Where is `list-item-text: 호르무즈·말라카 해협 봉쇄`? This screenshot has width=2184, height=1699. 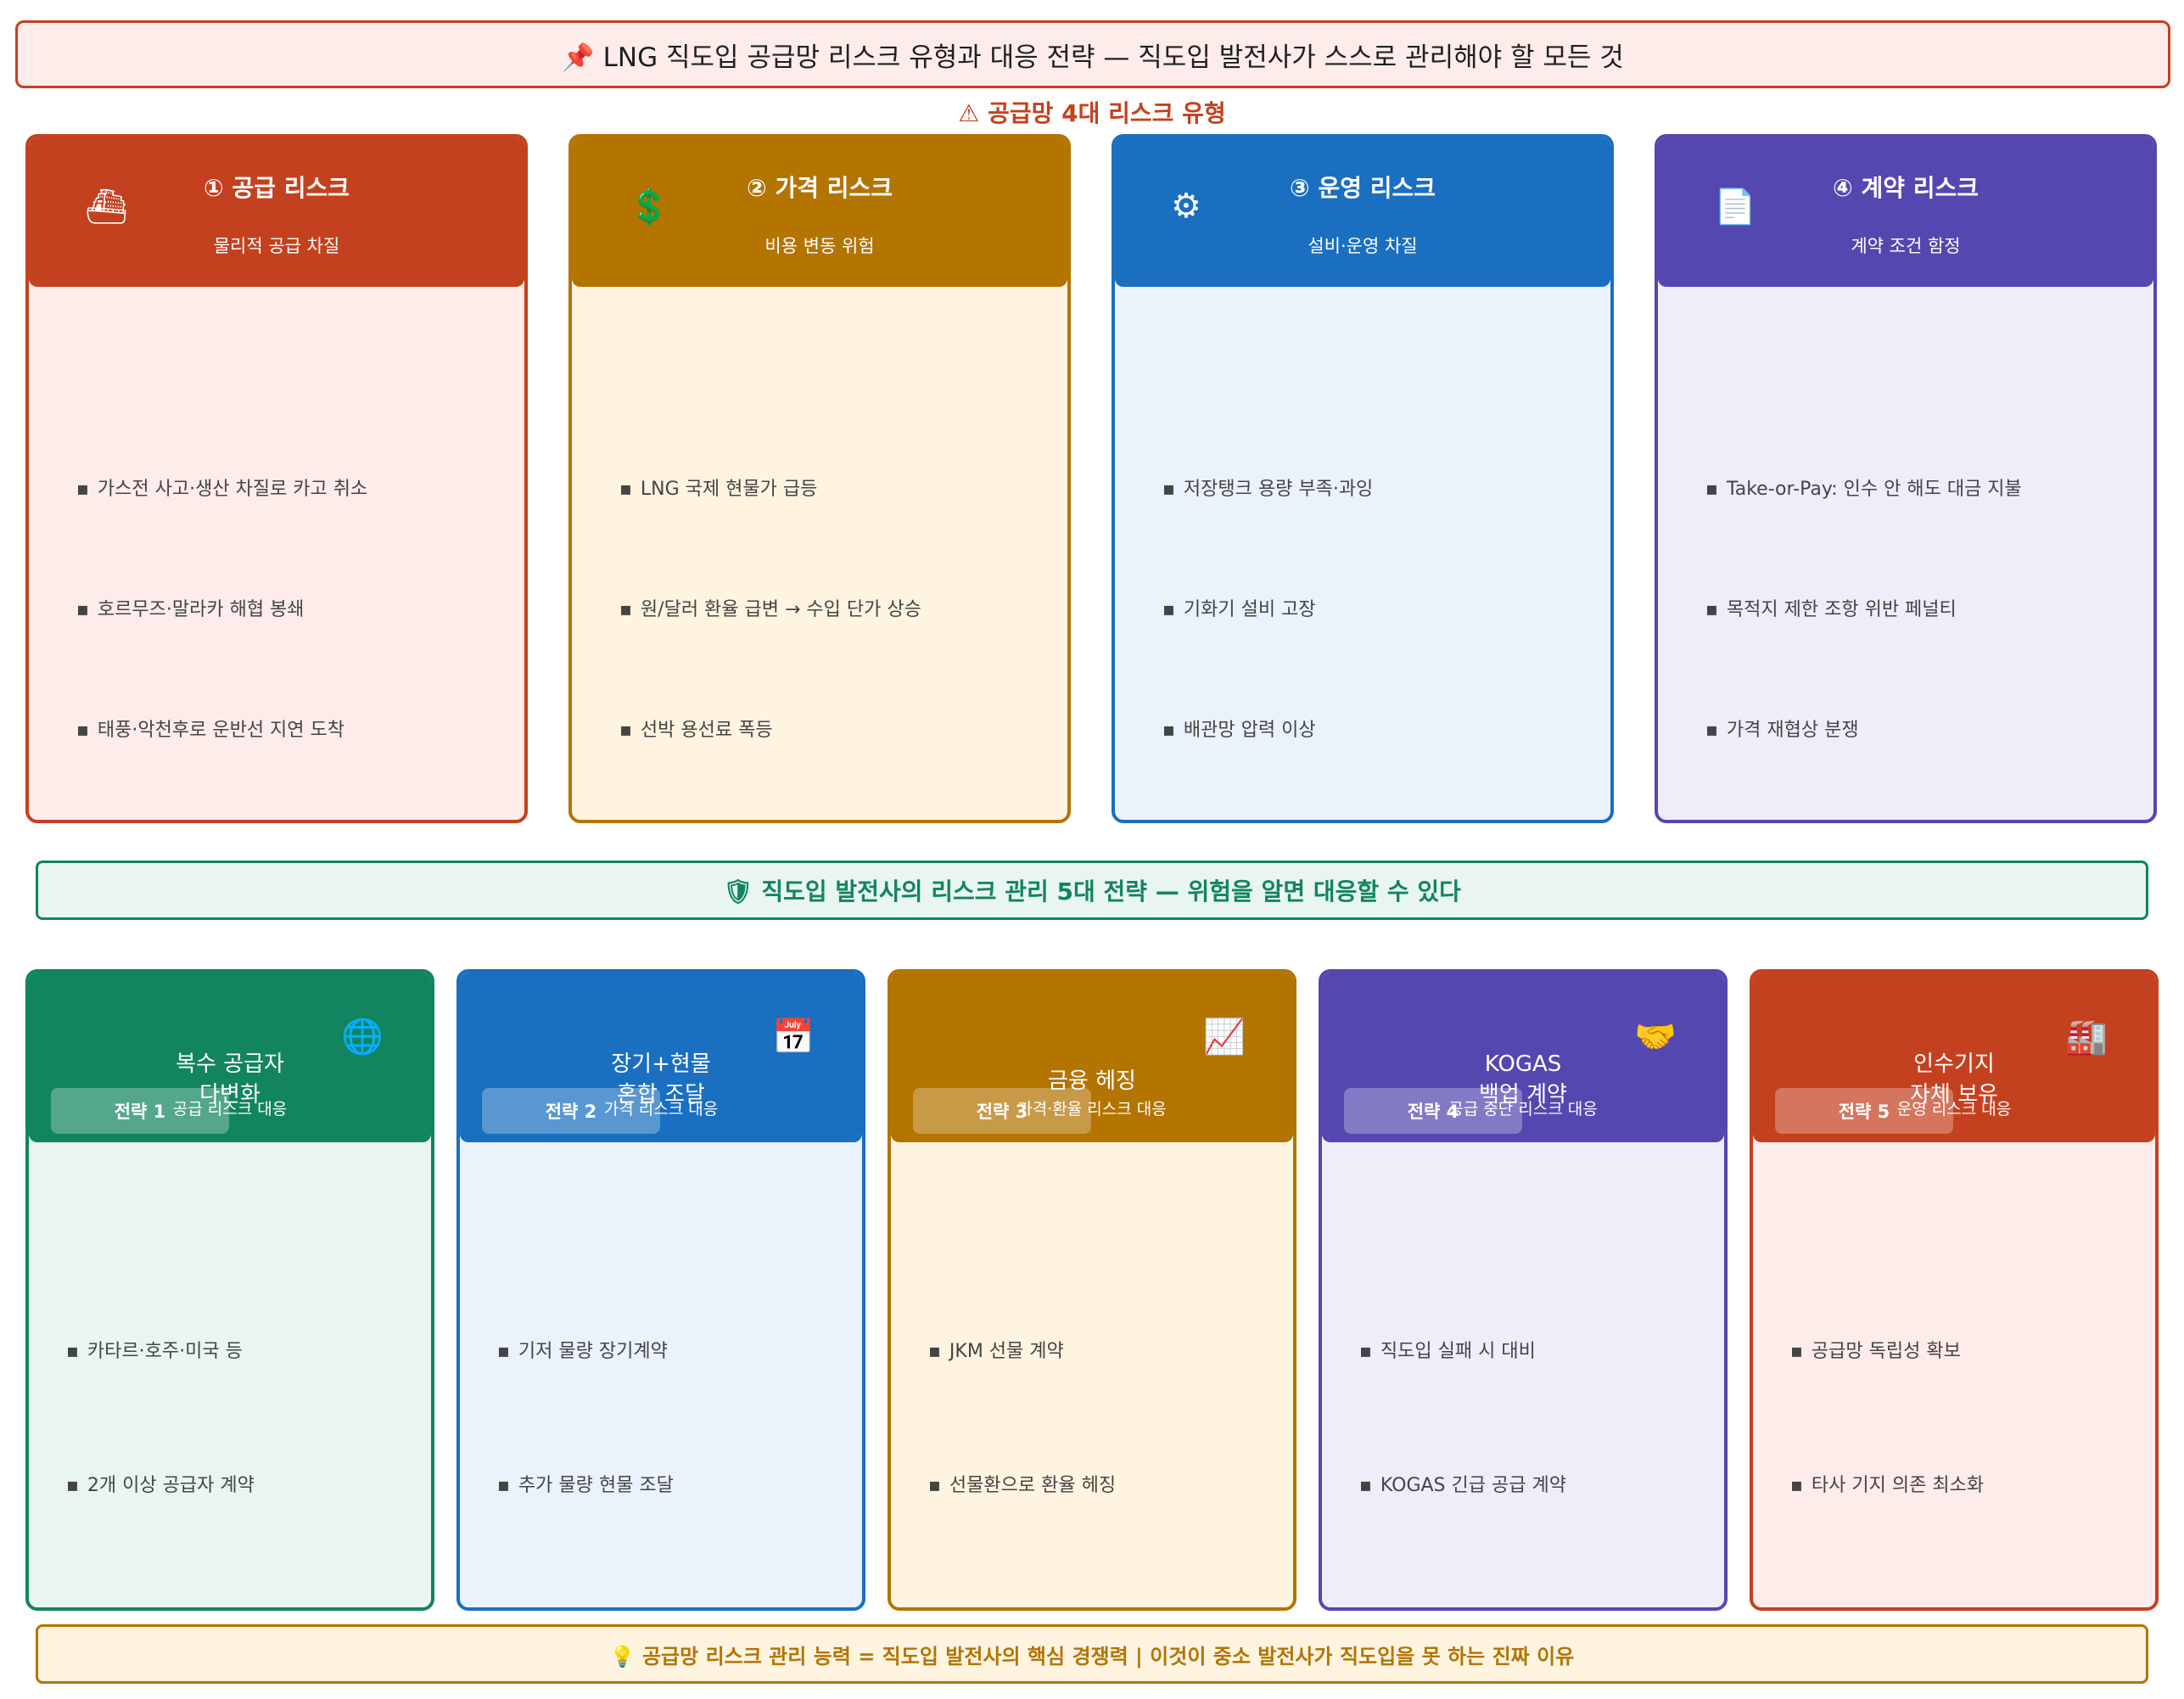 list-item-text: 호르무즈·말라카 해협 봉쇄 is located at coordinates (201, 609).